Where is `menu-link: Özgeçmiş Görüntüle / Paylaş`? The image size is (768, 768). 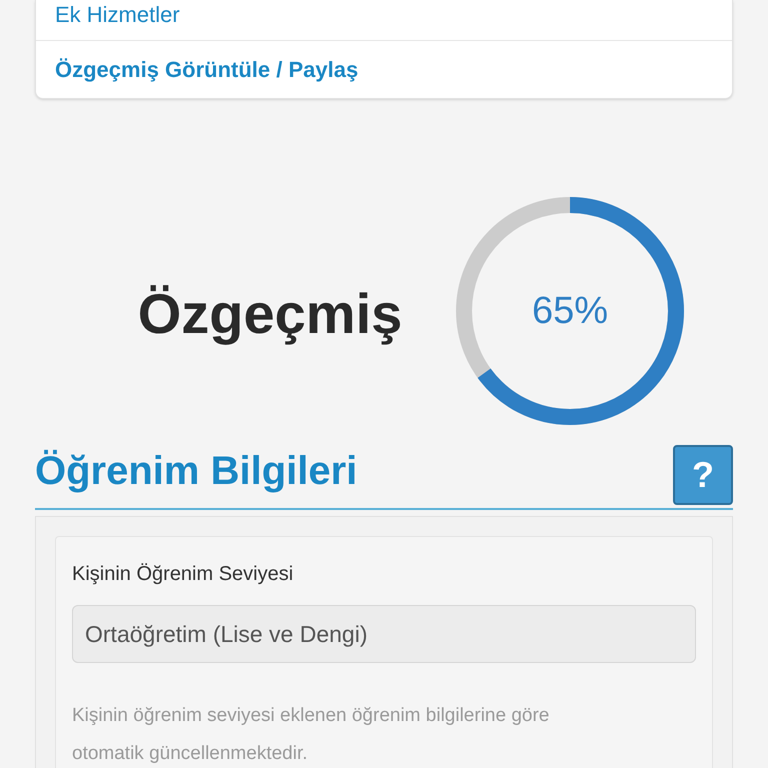
menu-link: Özgeçmiş Görüntüle / Paylaş is located at coordinates (384, 69).